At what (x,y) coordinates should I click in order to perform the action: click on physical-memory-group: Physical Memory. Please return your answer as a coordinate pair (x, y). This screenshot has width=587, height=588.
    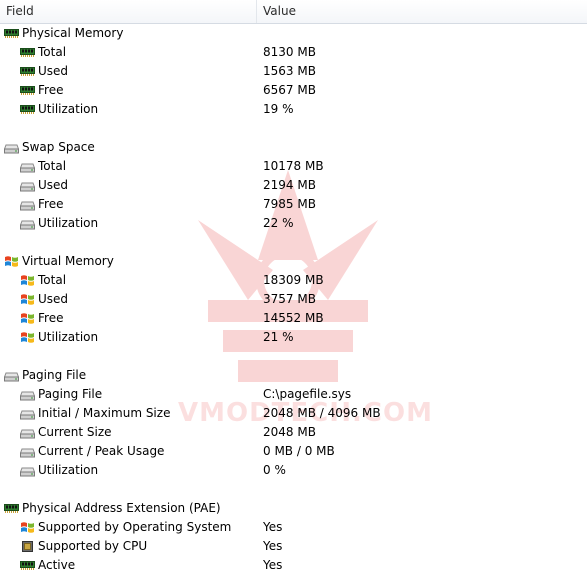
    Looking at the image, I should click on (293, 33).